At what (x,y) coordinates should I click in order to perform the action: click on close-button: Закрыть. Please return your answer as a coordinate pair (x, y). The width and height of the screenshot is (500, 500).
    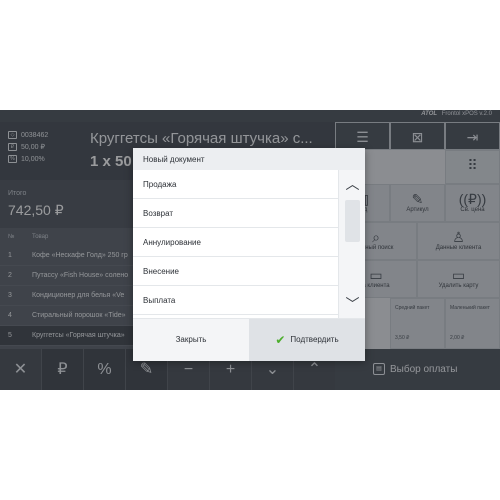
    Looking at the image, I should click on (191, 340).